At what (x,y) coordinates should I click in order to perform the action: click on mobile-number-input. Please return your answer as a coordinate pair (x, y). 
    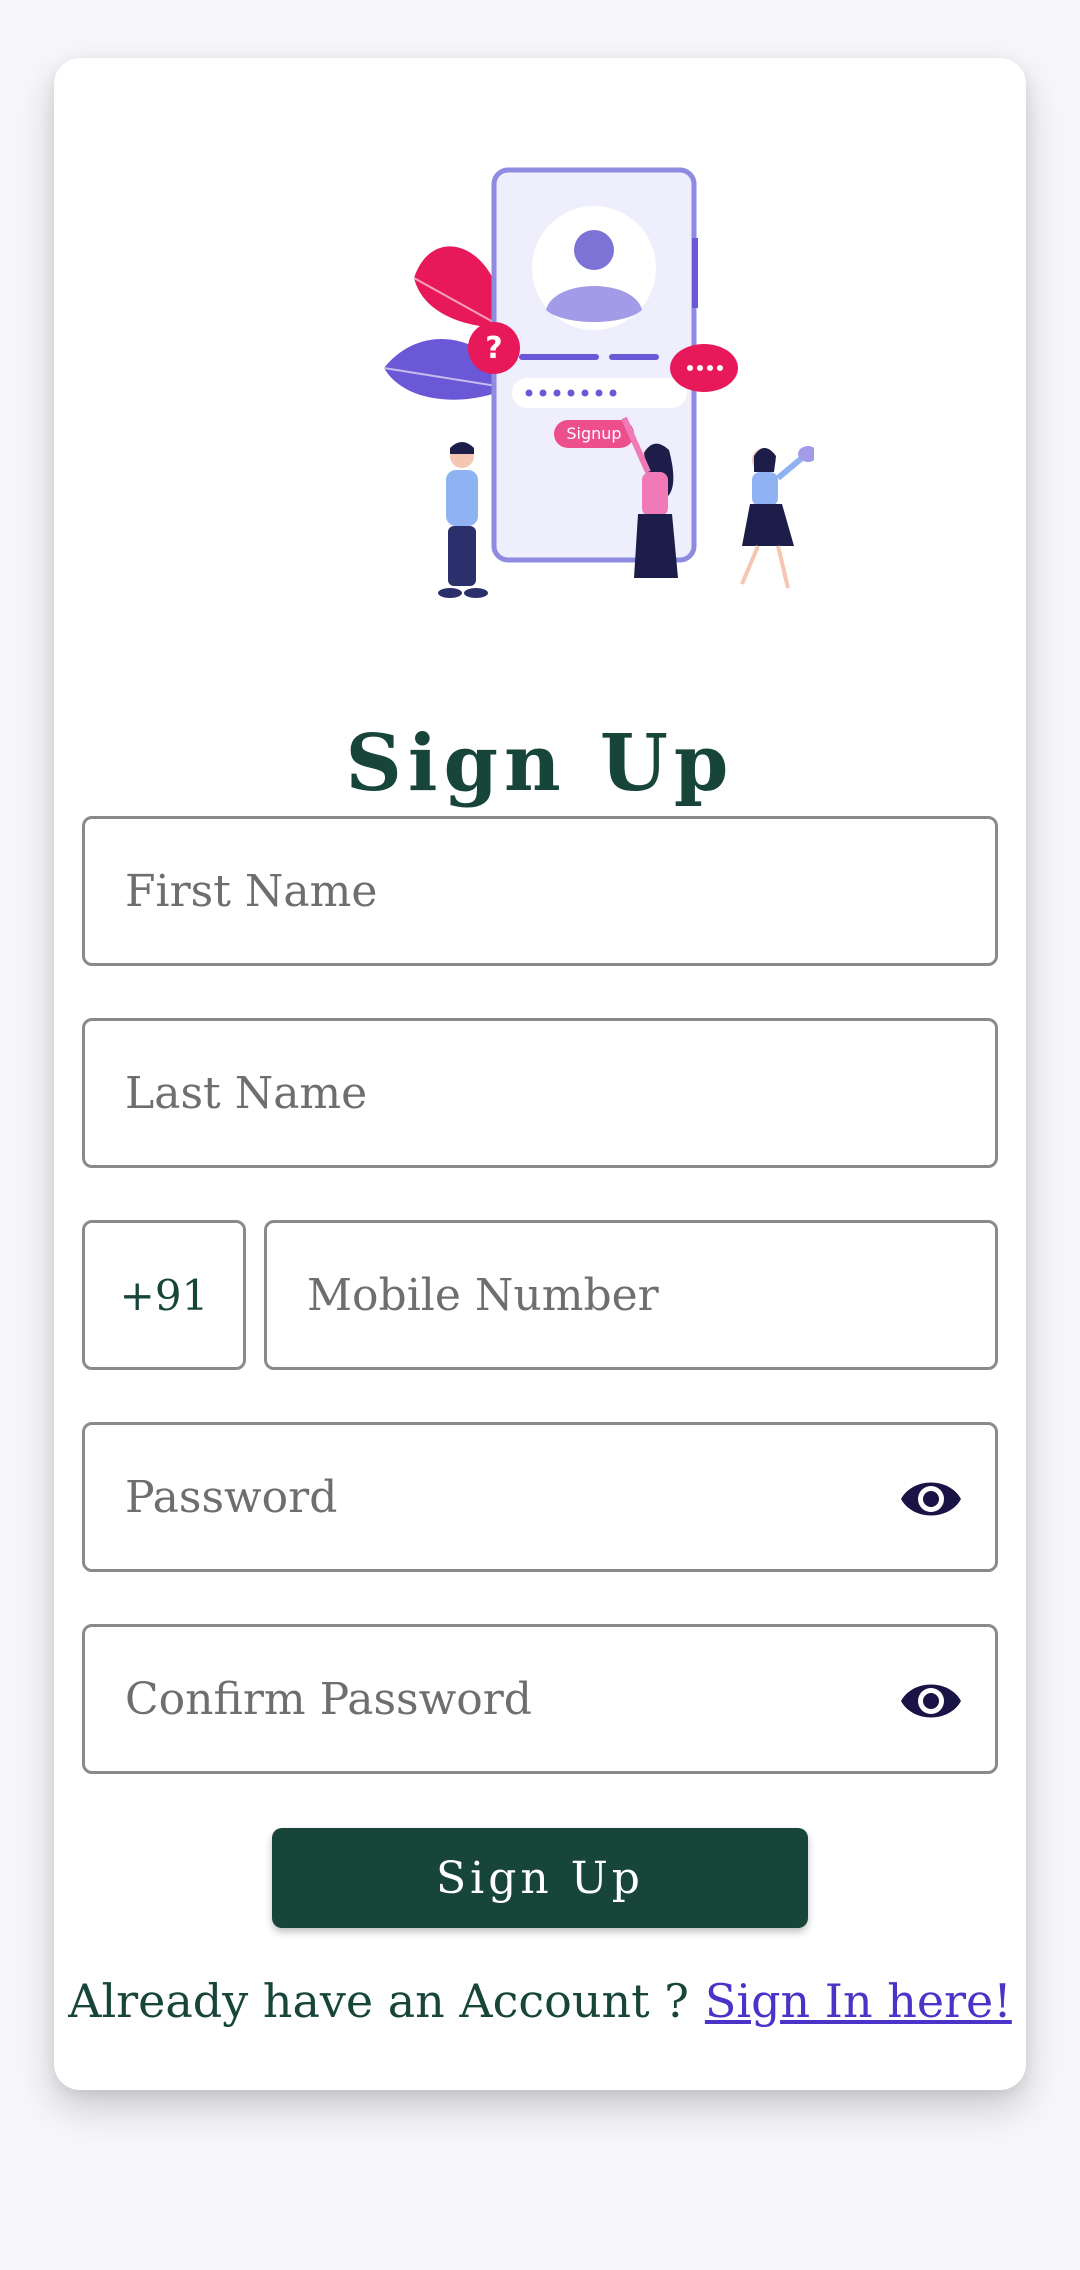
    Looking at the image, I should click on (631, 1295).